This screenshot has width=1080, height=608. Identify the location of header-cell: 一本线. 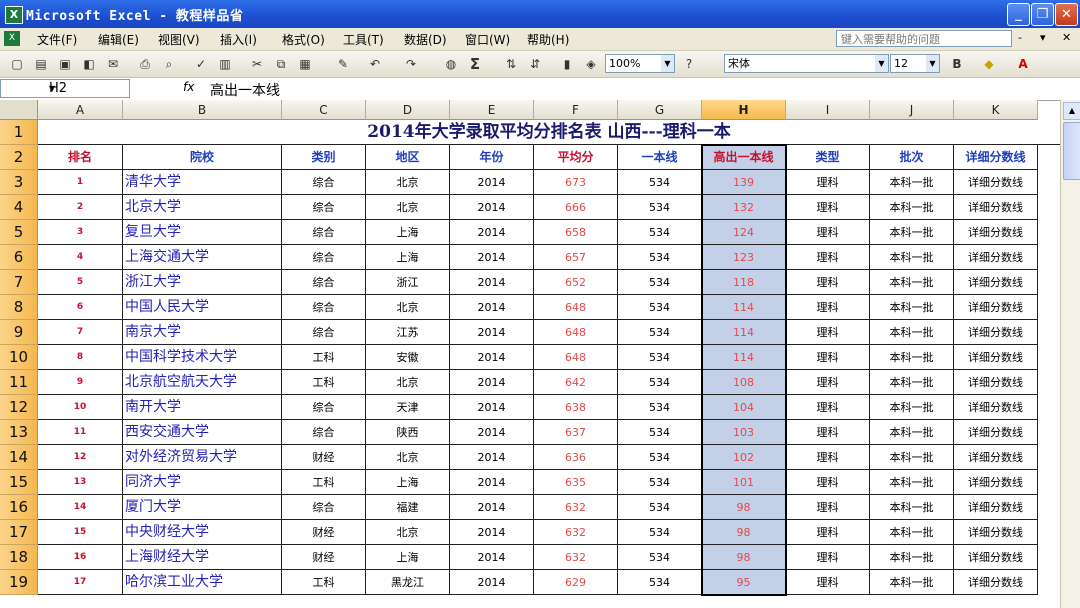
(660, 157).